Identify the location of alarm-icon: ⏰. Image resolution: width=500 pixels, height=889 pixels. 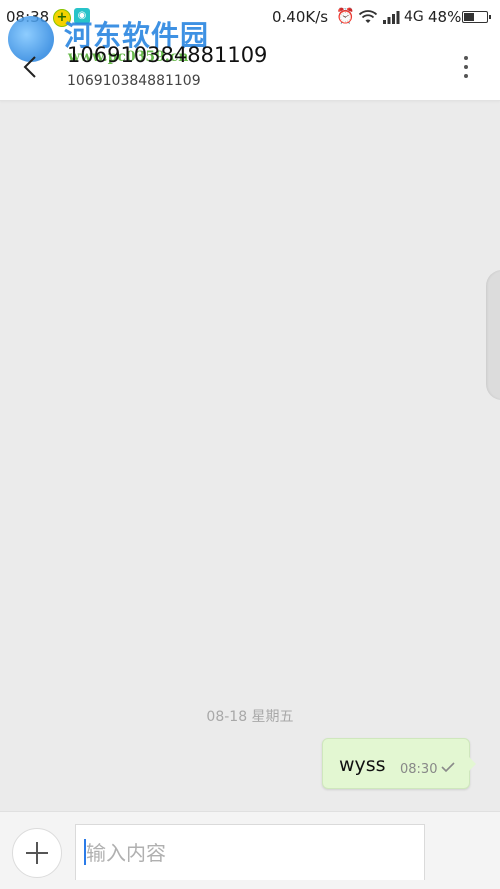
(345, 16).